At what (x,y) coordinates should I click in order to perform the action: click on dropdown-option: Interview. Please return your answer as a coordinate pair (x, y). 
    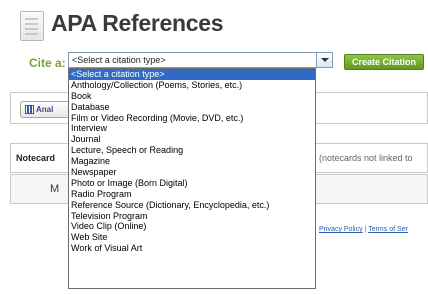
    Looking at the image, I should click on (192, 128).